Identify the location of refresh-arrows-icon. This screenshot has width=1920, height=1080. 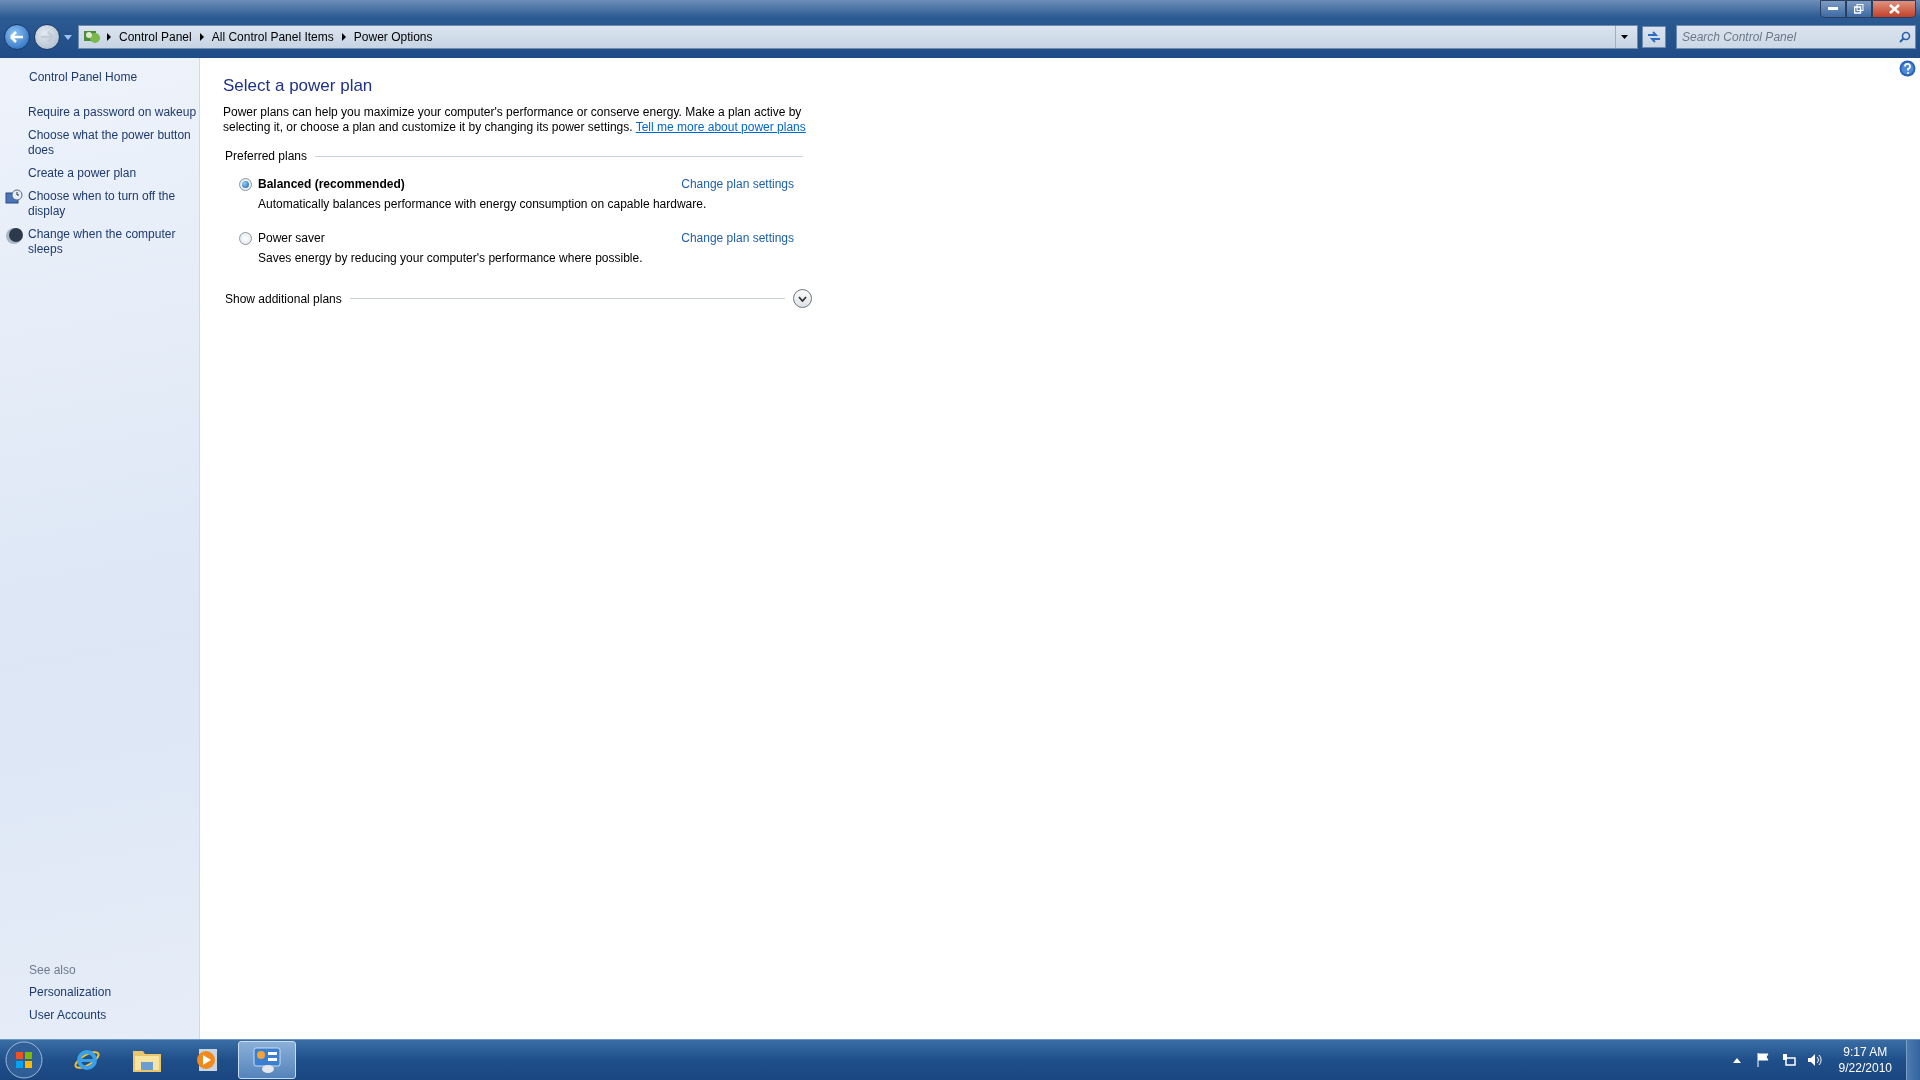
(1654, 37).